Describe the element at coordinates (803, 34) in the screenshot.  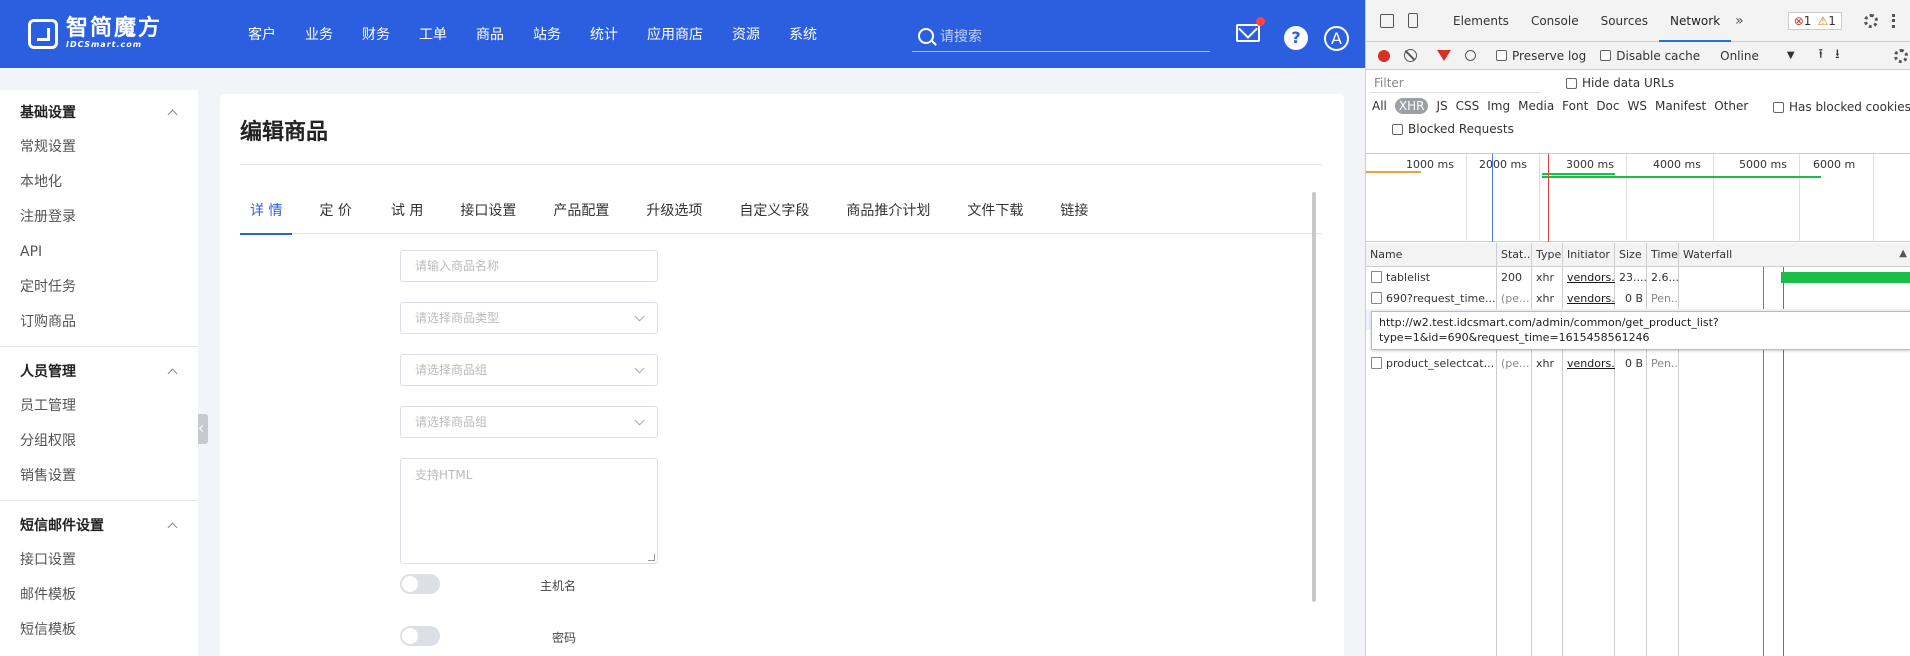
I see `nav-item: 系统` at that location.